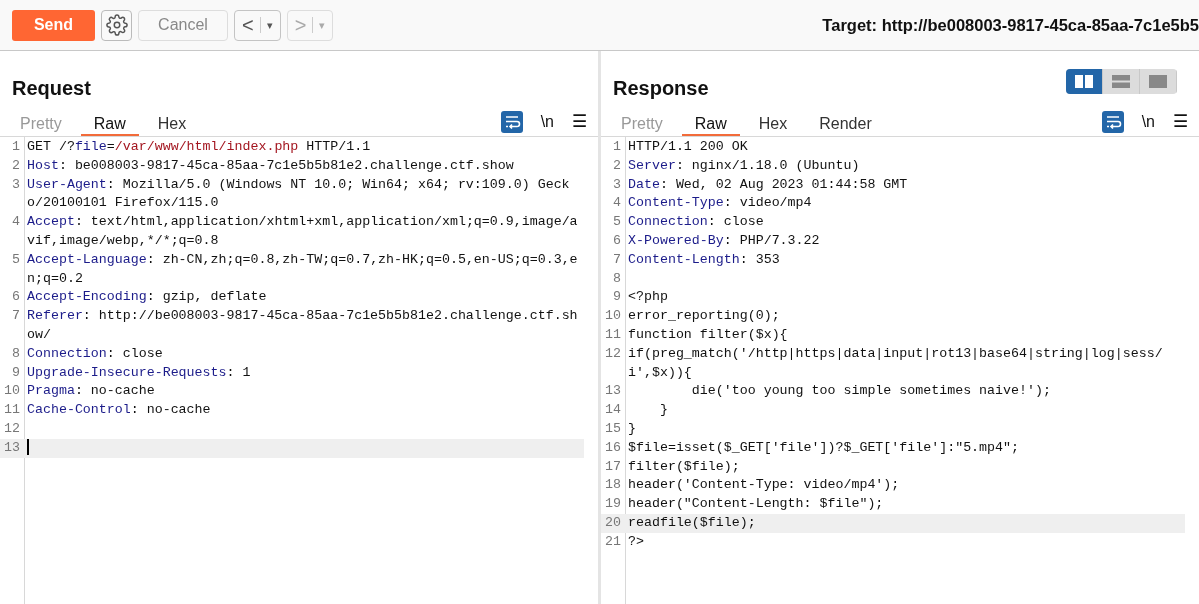  I want to click on panel-title: Request, so click(51, 88).